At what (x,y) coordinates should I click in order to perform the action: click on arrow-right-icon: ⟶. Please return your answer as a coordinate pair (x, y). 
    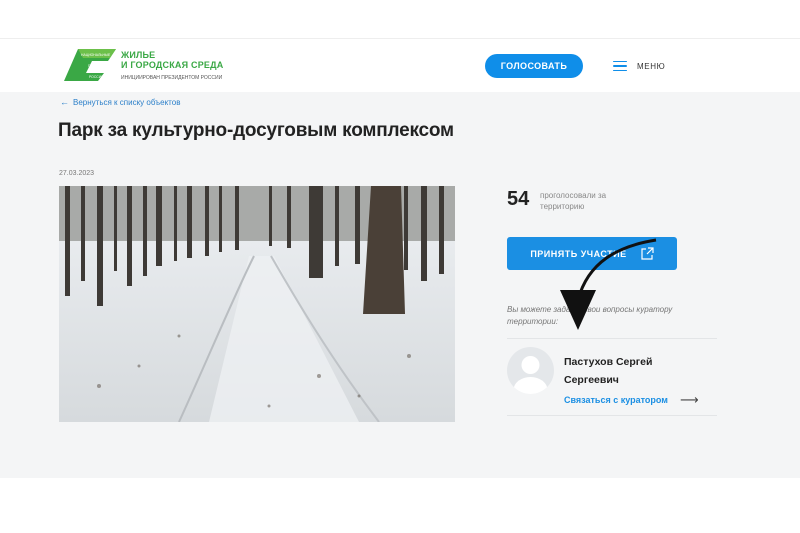
    Looking at the image, I should click on (689, 399).